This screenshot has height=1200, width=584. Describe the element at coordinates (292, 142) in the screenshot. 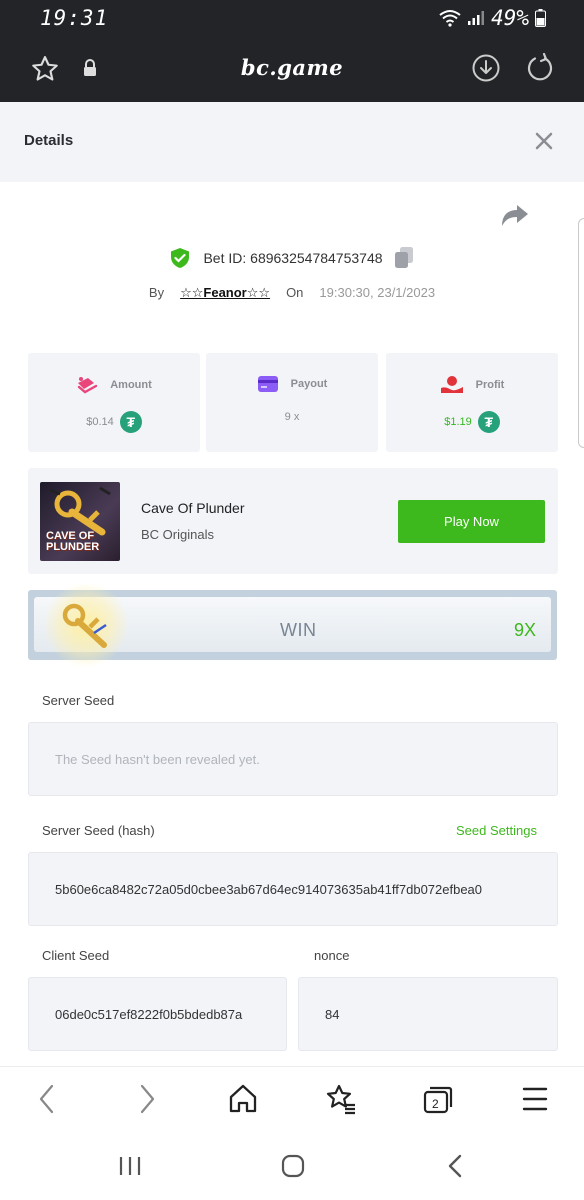

I see `details-header: Details` at that location.